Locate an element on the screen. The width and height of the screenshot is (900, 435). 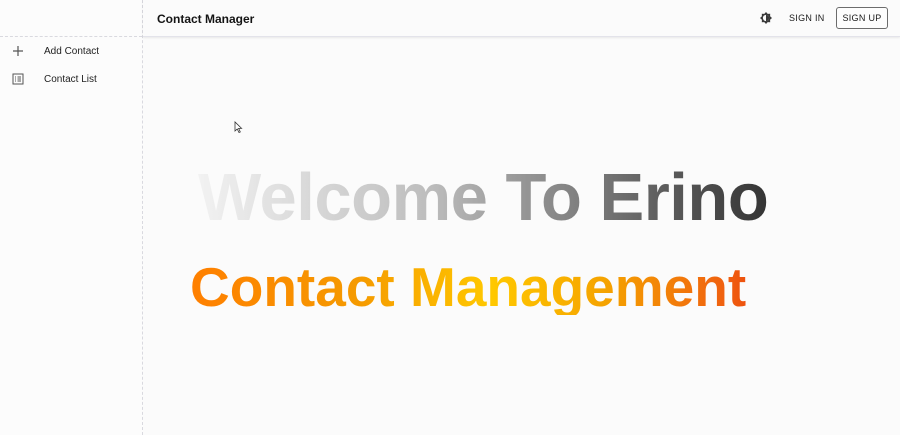
sidebar-item-add-contact: Add Contact is located at coordinates (71, 51).